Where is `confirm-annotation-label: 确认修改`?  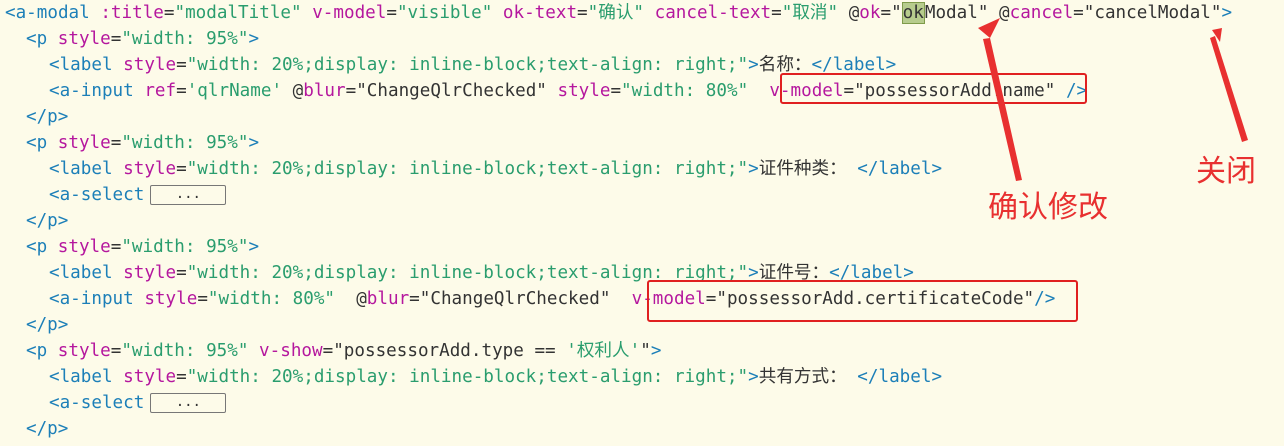
confirm-annotation-label: 确认修改 is located at coordinates (1048, 207).